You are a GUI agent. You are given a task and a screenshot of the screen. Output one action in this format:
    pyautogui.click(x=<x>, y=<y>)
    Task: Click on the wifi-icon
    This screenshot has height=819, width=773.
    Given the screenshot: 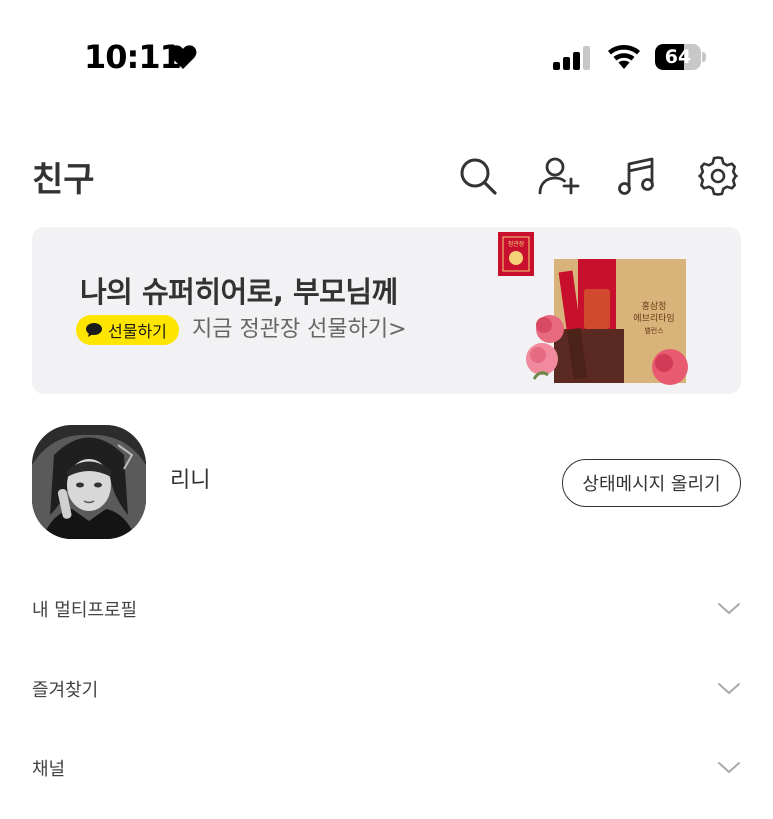 What is the action you would take?
    pyautogui.click(x=624, y=57)
    